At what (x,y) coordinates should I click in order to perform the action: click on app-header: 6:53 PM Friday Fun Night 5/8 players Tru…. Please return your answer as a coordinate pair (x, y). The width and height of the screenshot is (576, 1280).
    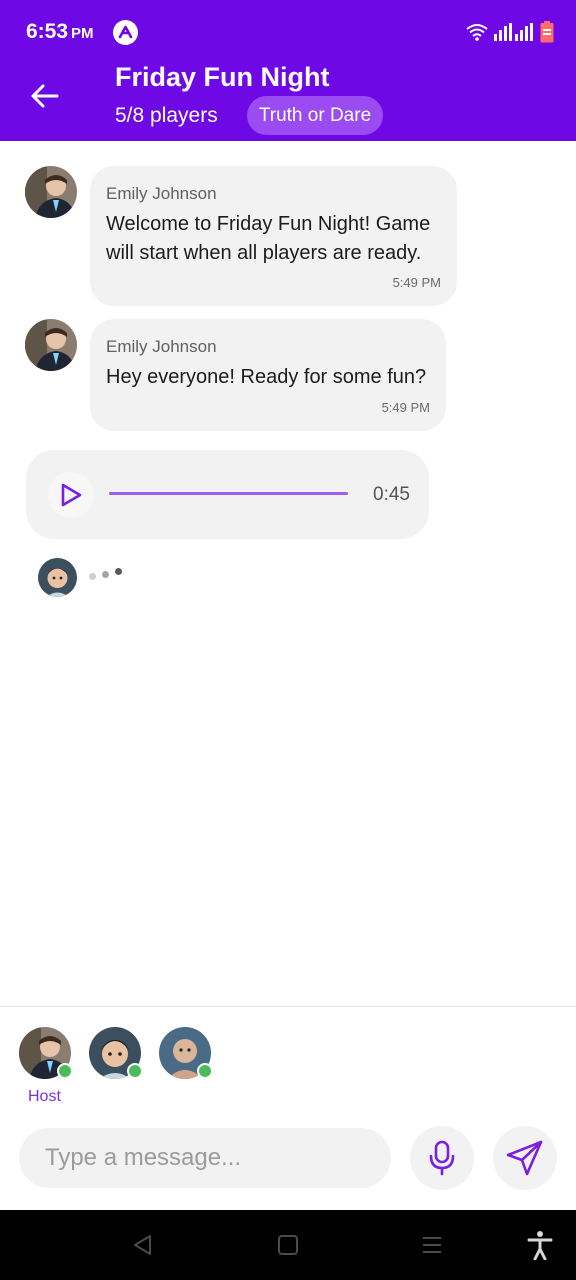
    Looking at the image, I should click on (288, 70).